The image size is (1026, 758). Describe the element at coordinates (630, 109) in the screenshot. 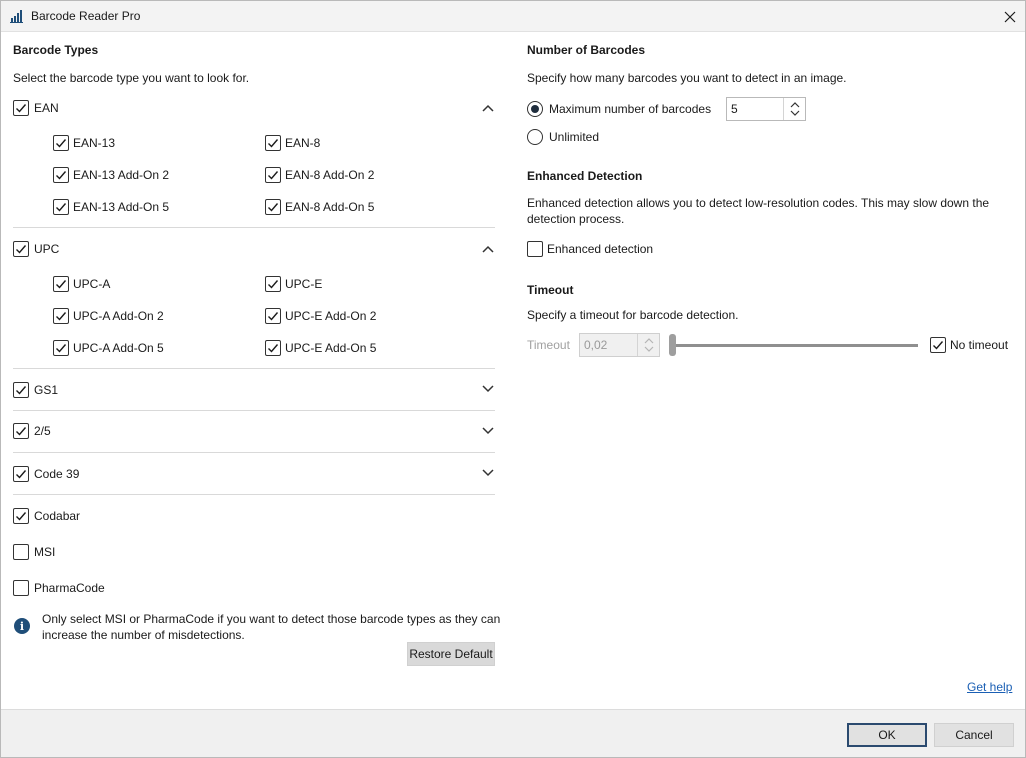

I see `maximum-barcodes-label: Maximum number of barcodes` at that location.